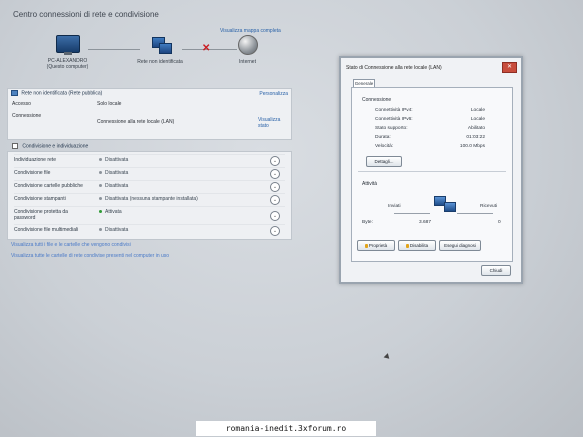 The image size is (583, 437). Describe the element at coordinates (21, 104) in the screenshot. I see `access-label: Accesso` at that location.